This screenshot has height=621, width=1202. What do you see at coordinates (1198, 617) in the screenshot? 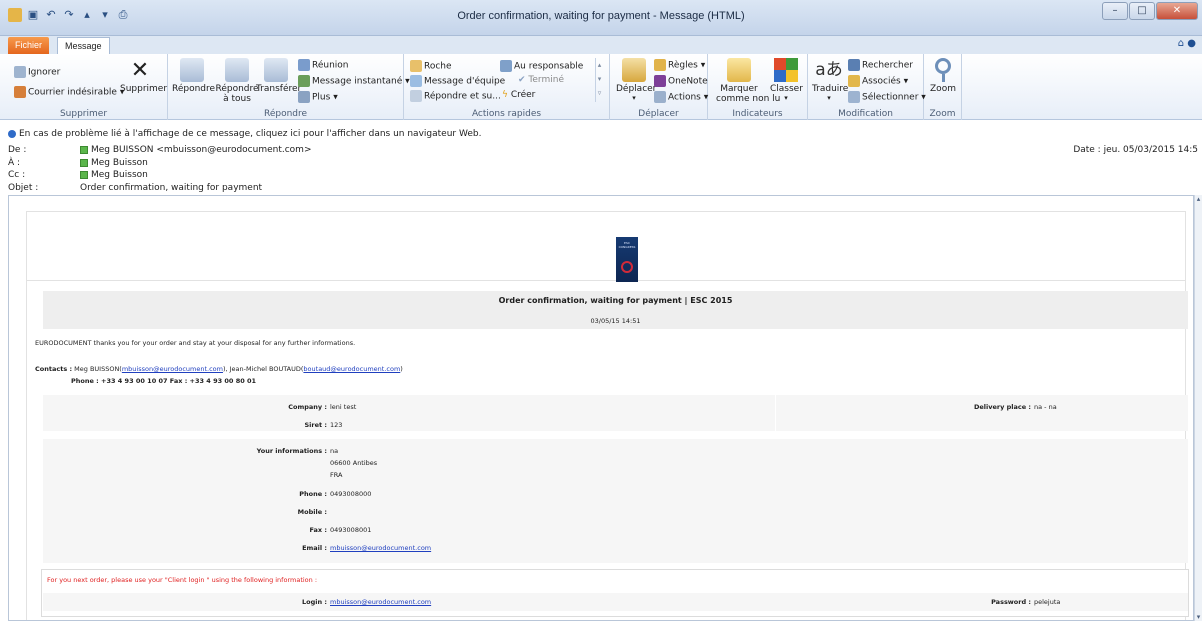
I see `scroll-down-icon: ▾` at bounding box center [1198, 617].